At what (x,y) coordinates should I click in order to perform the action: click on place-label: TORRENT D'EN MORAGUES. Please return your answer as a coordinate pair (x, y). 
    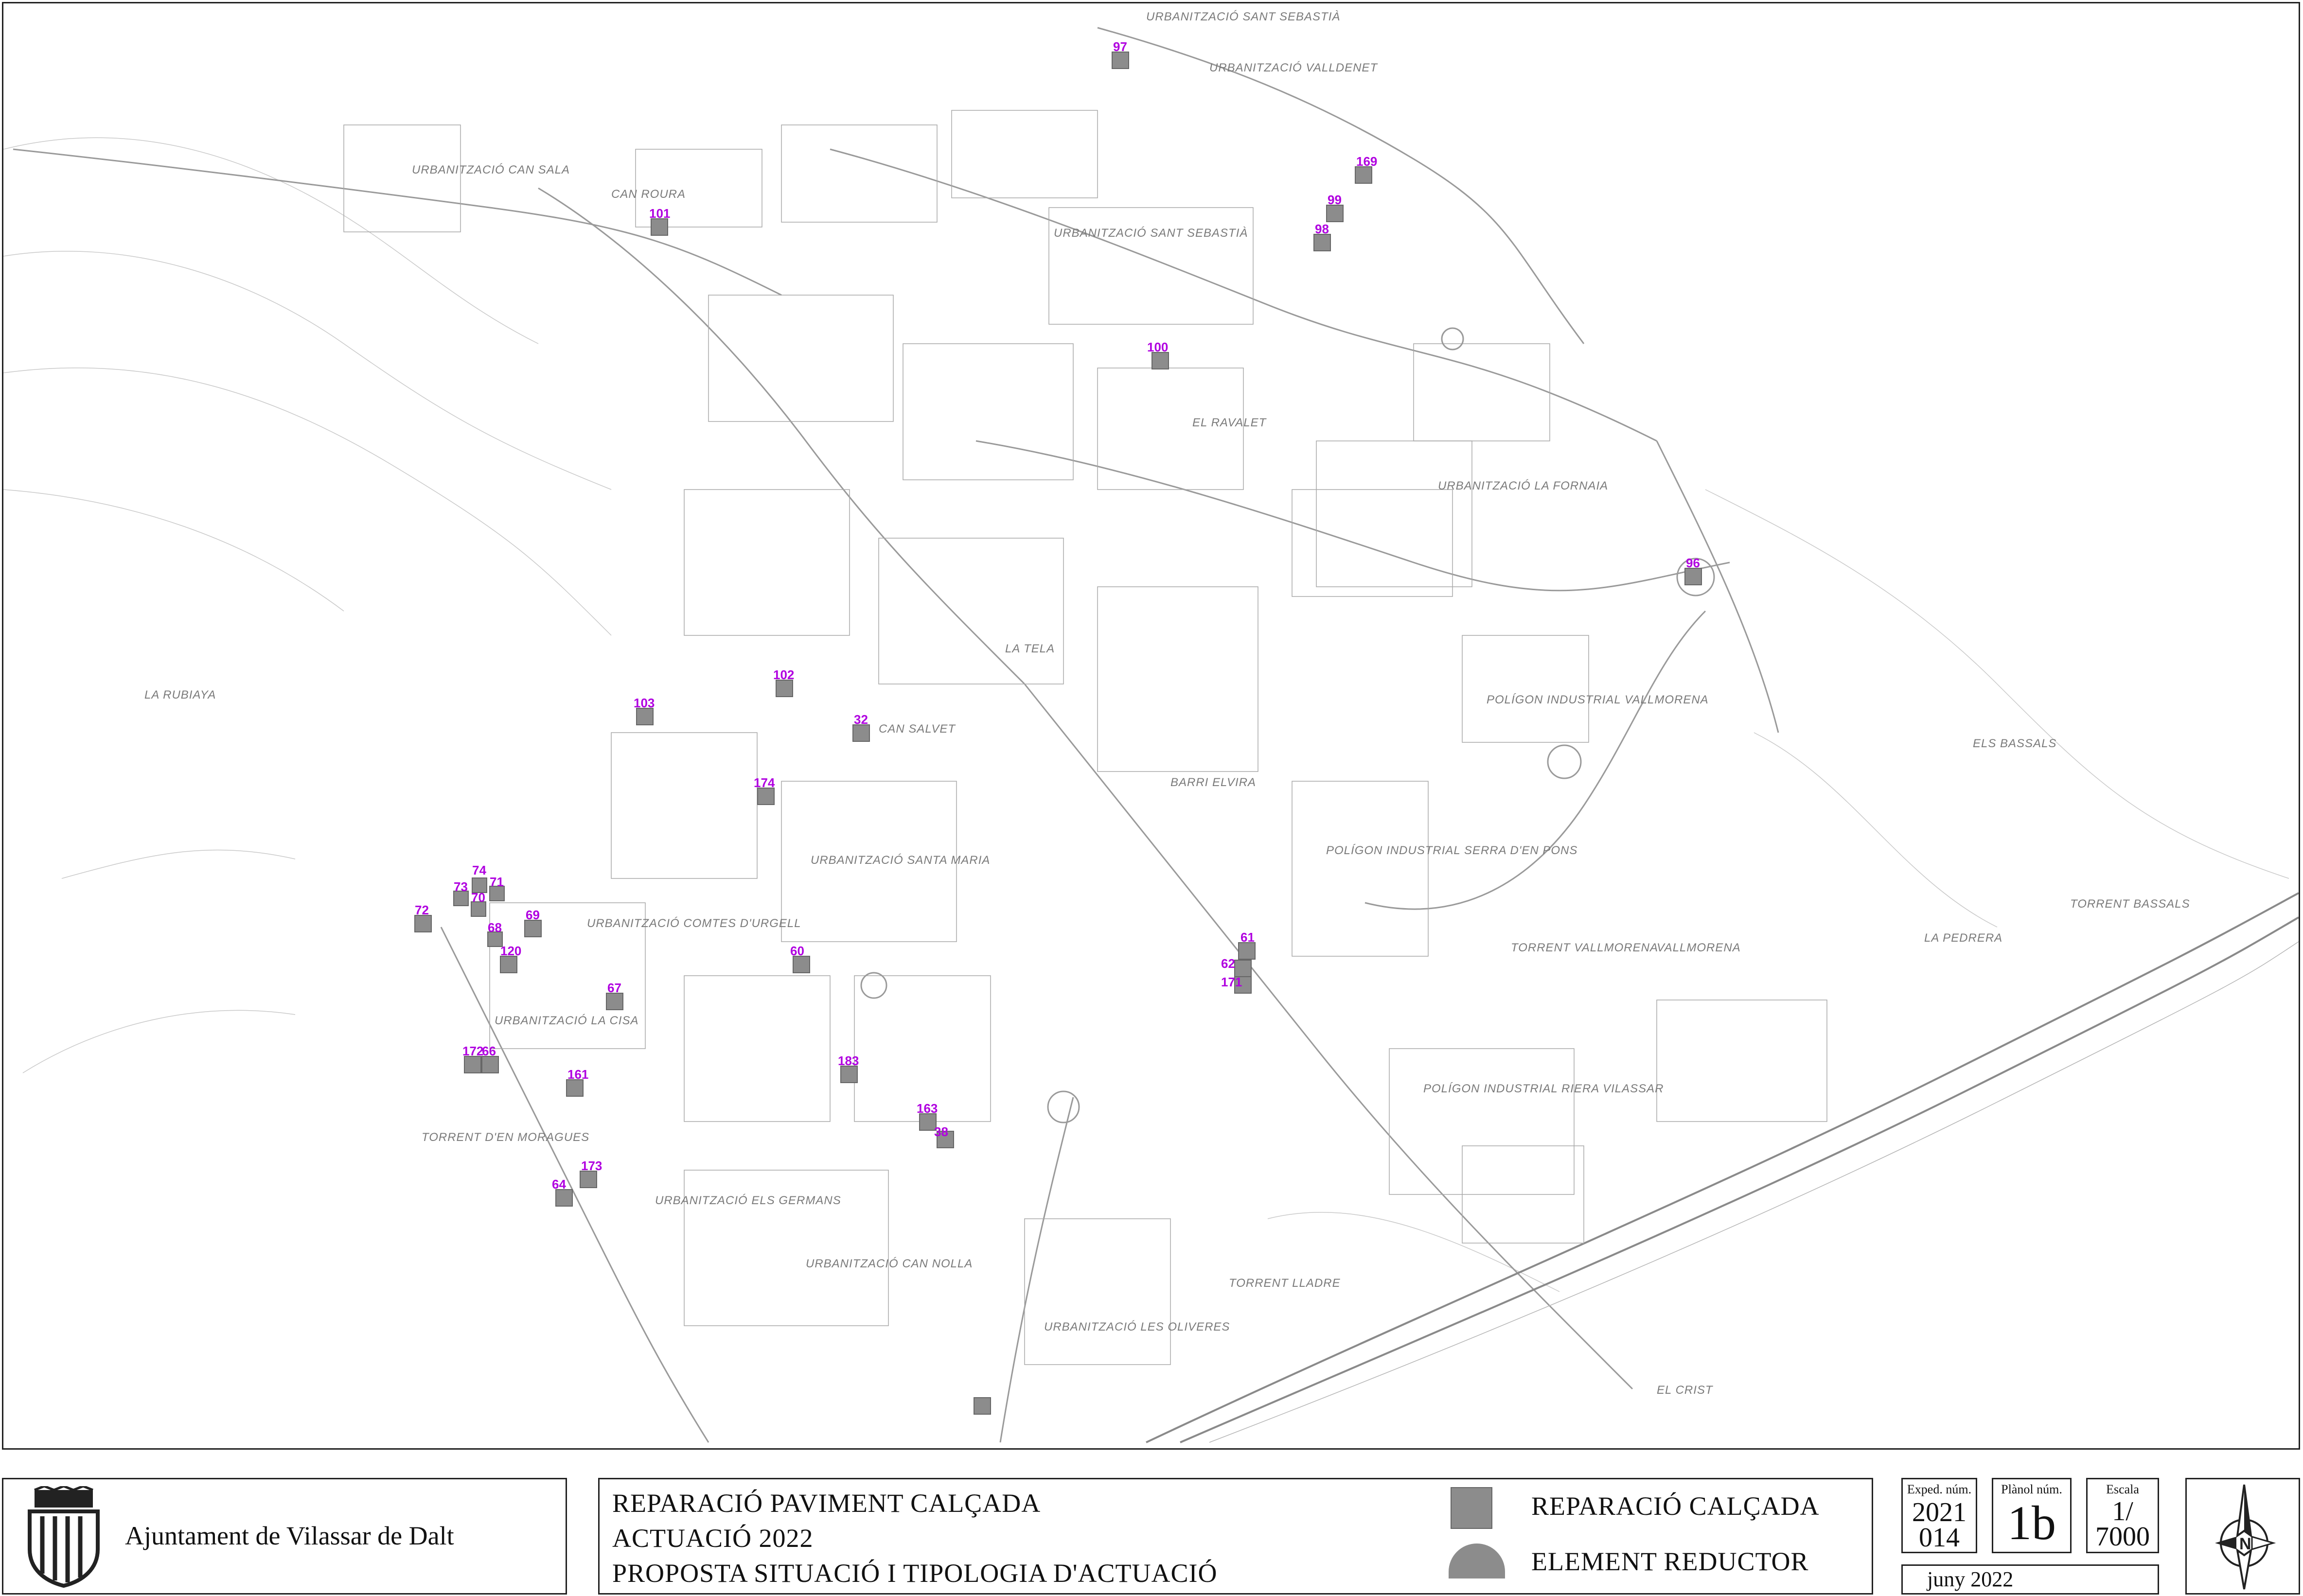
    Looking at the image, I should click on (505, 1137).